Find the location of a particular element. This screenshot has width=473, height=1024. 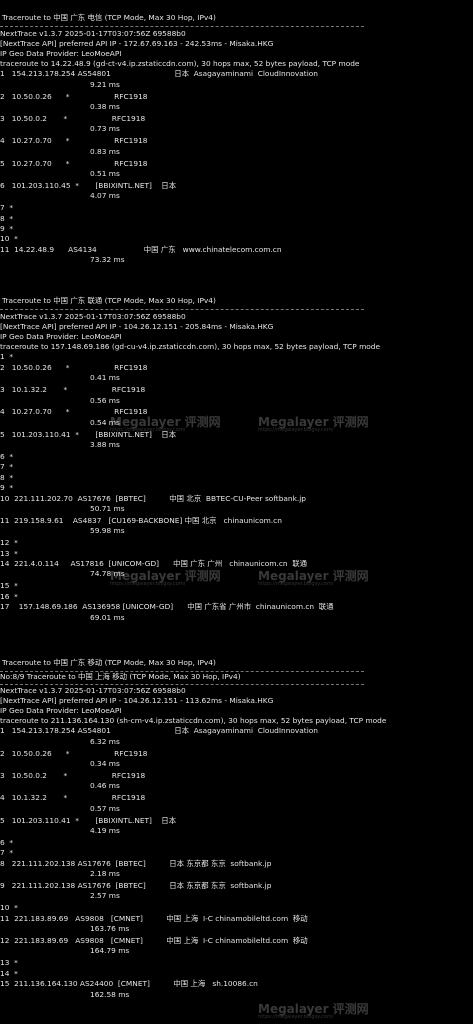

hop-line: 15 * is located at coordinates (9, 586).